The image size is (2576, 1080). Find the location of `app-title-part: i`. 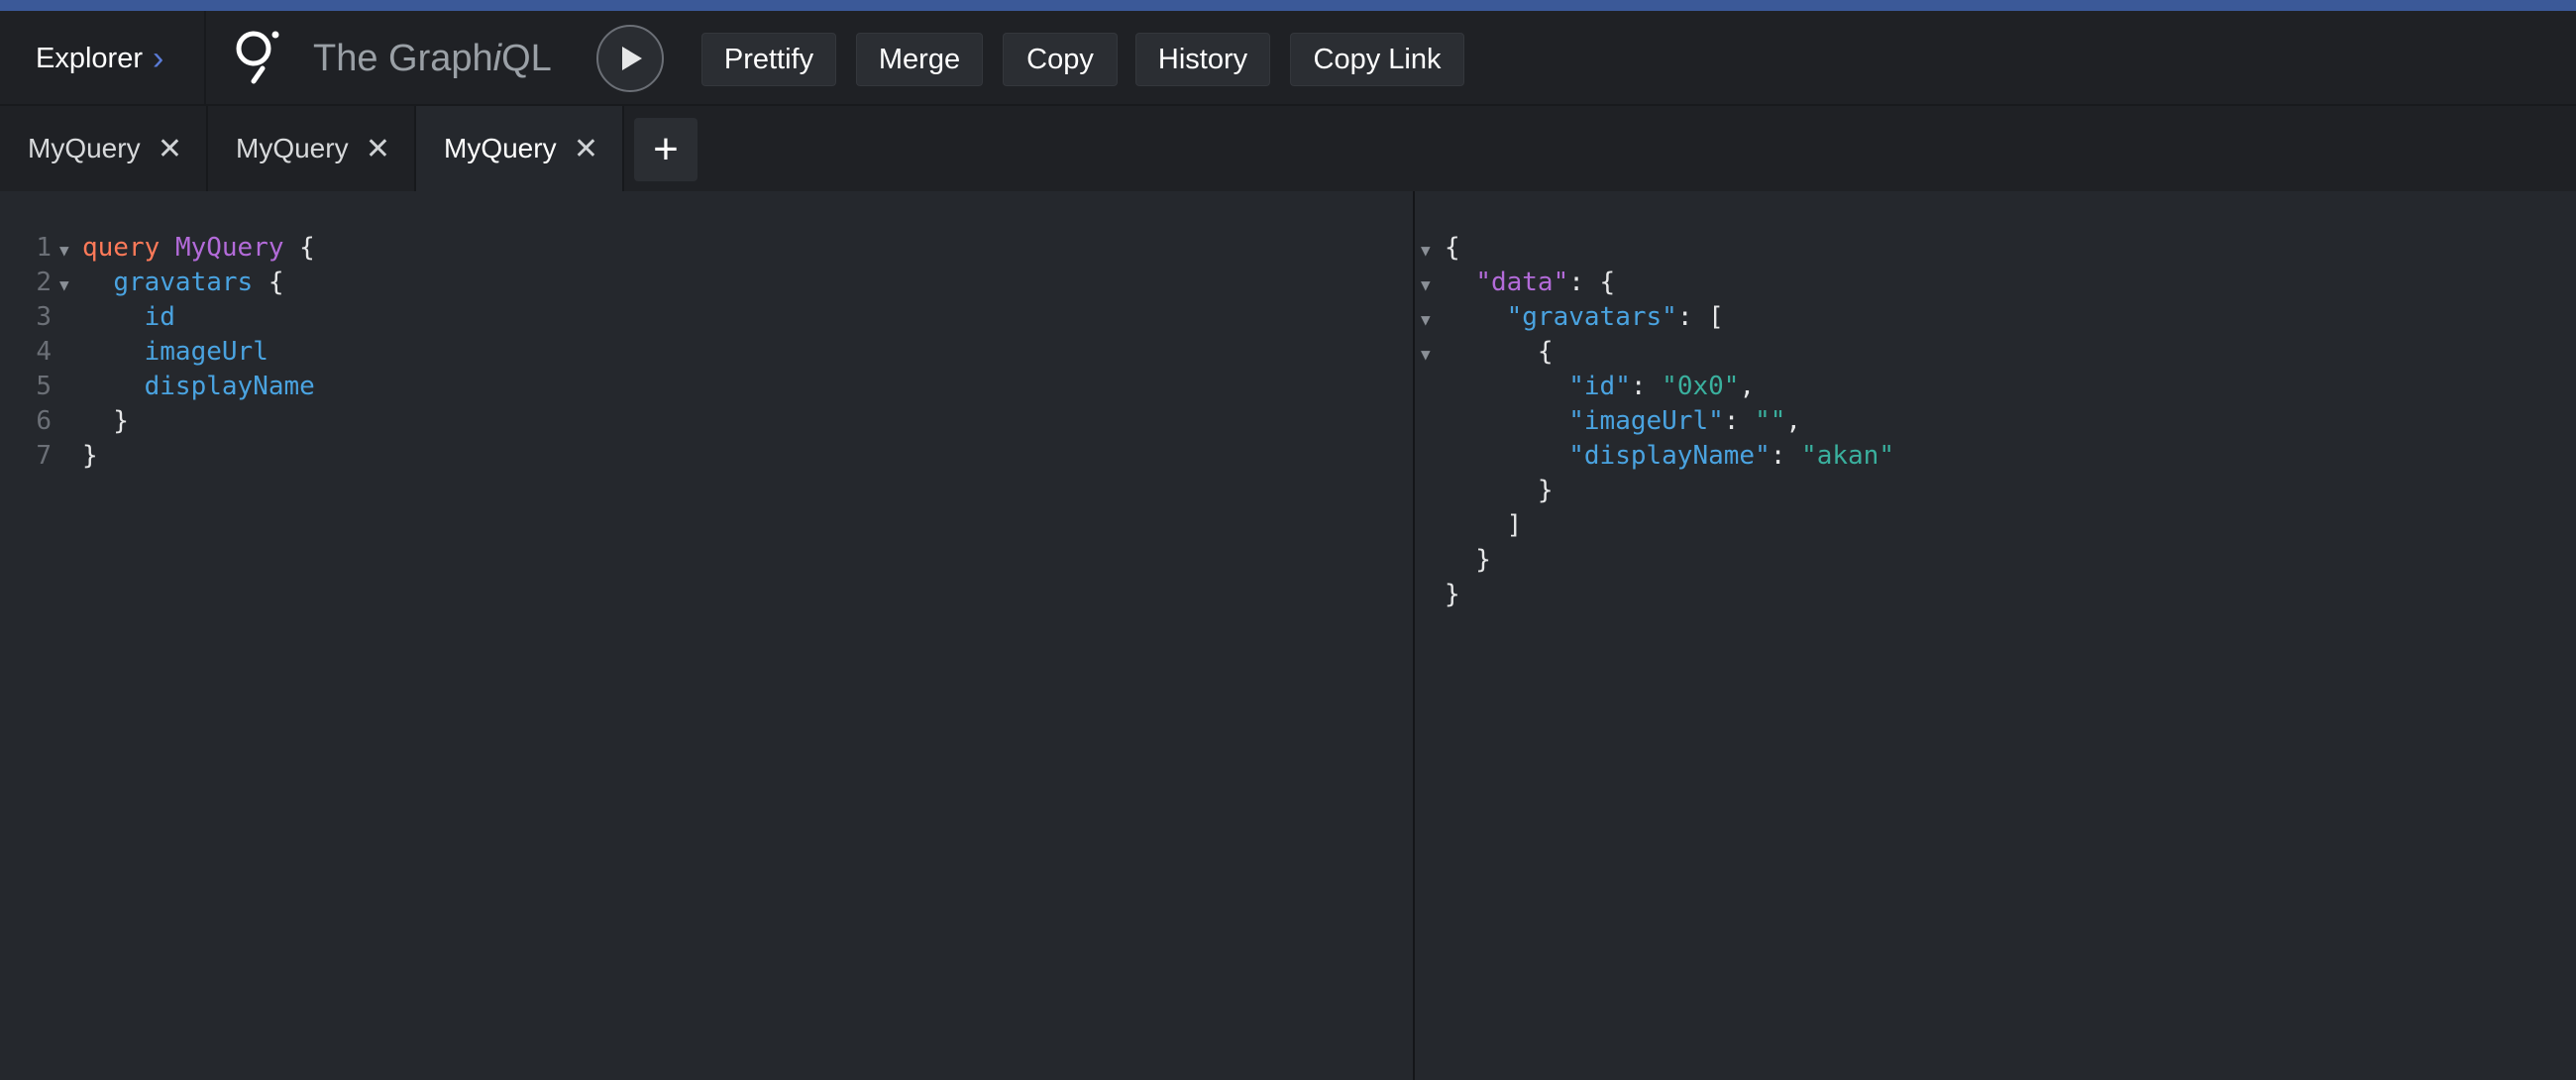

app-title-part: i is located at coordinates (497, 58).